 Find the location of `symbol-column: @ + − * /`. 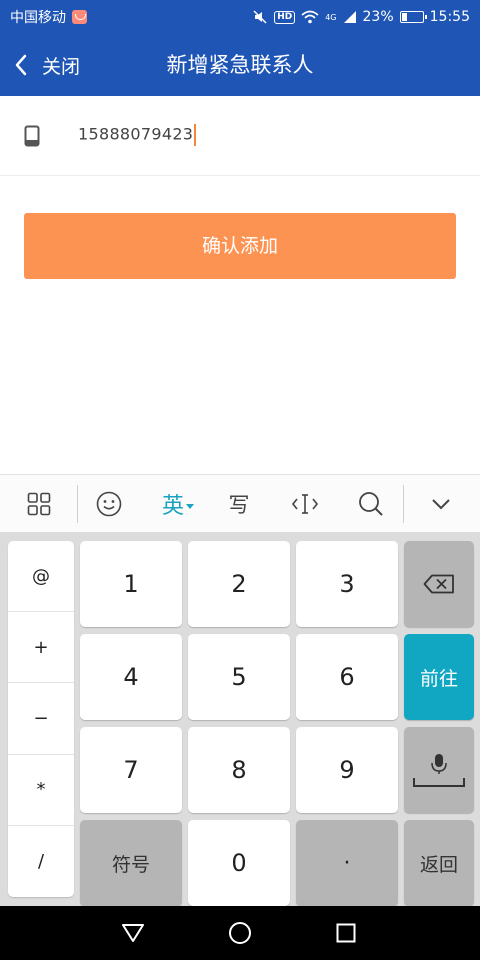

symbol-column: @ + − * / is located at coordinates (41, 719).